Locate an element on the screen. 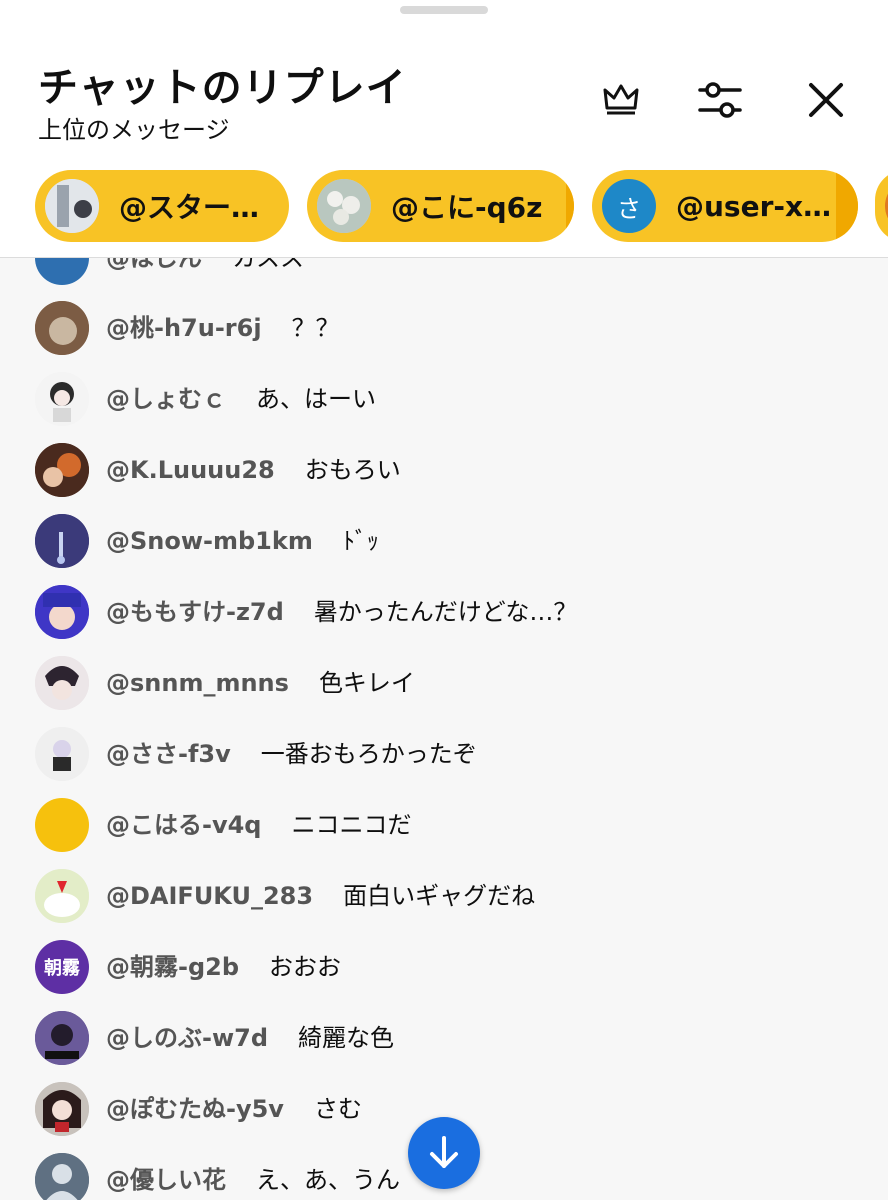 Image resolution: width=888 pixels, height=1200 pixels. author-name: @Snow-mb1km is located at coordinates (209, 541).